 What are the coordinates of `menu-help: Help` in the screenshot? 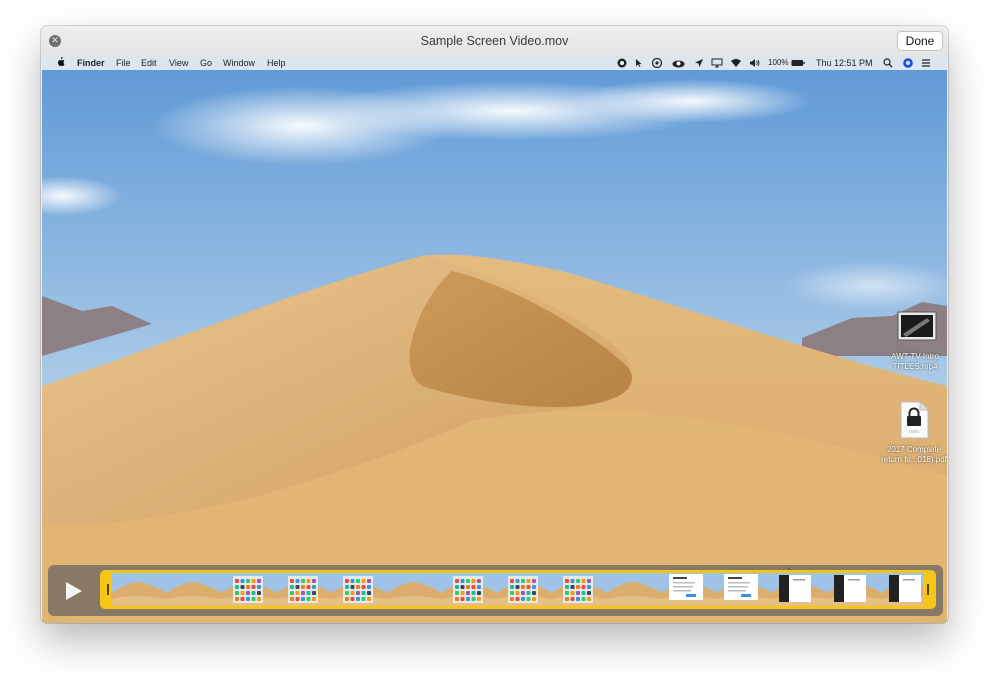 It's located at (276, 63).